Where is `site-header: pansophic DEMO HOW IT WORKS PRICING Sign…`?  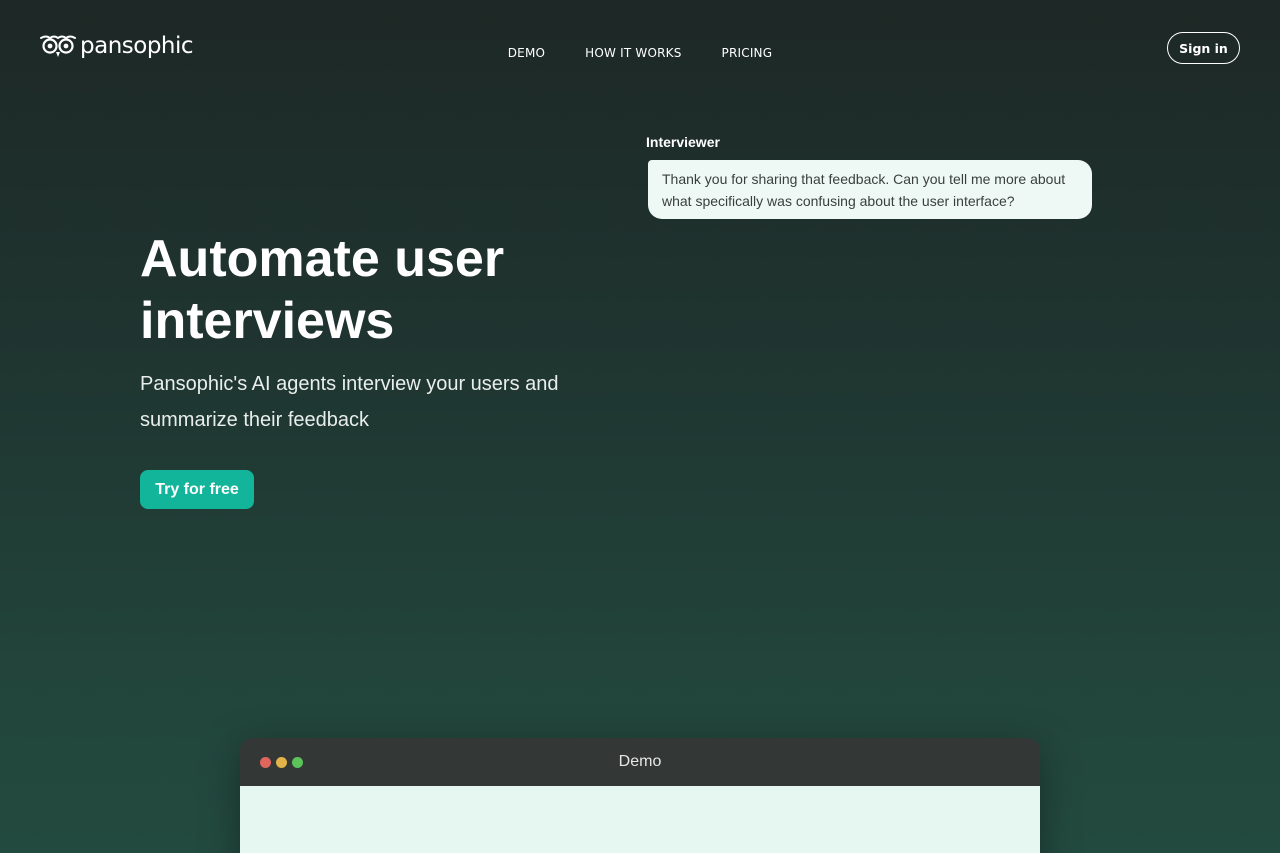
site-header: pansophic DEMO HOW IT WORKS PRICING Sign… is located at coordinates (640, 50).